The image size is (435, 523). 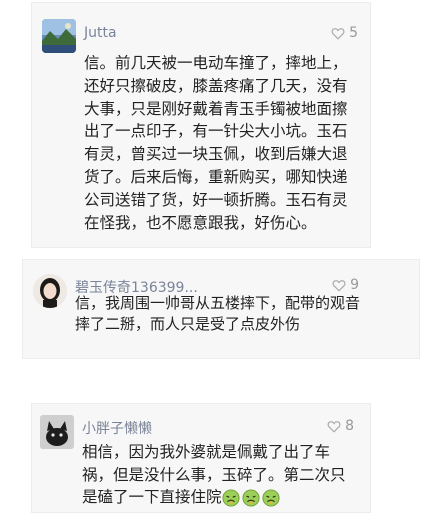 I want to click on avatar-landscape-image, so click(x=59, y=36).